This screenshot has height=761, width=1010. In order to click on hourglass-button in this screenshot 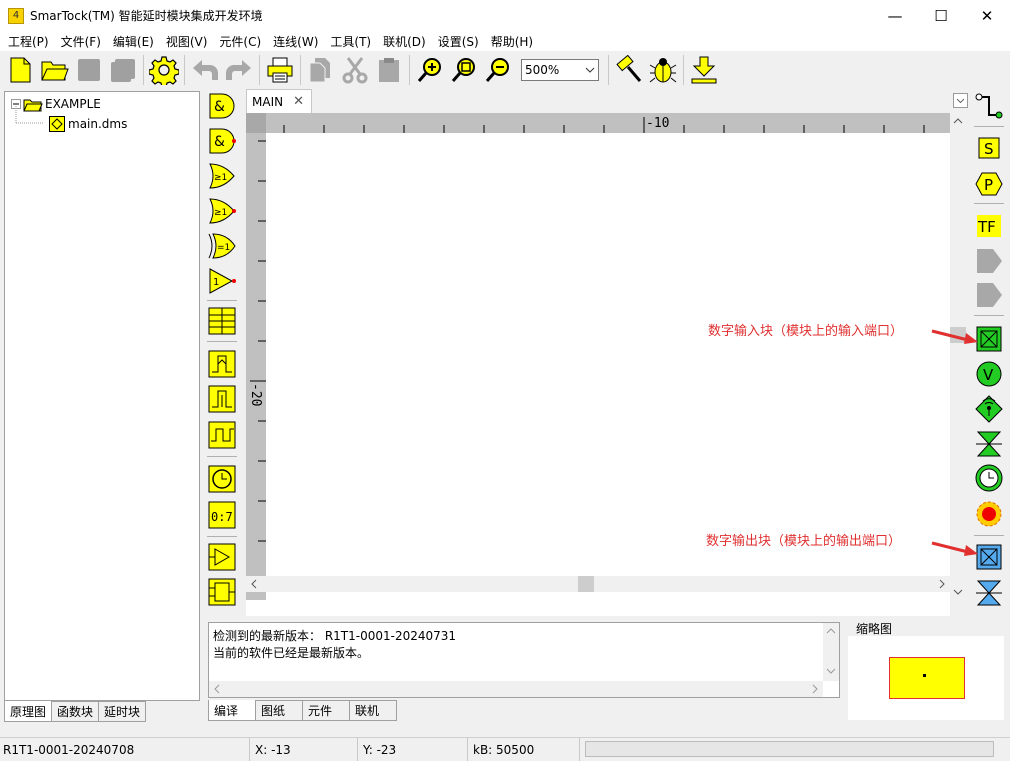, I will do `click(989, 444)`.